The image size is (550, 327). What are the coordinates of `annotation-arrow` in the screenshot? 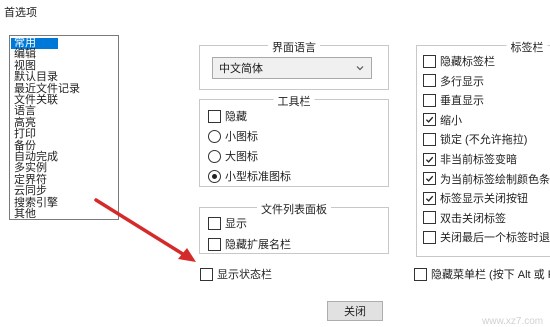 It's located at (145, 230).